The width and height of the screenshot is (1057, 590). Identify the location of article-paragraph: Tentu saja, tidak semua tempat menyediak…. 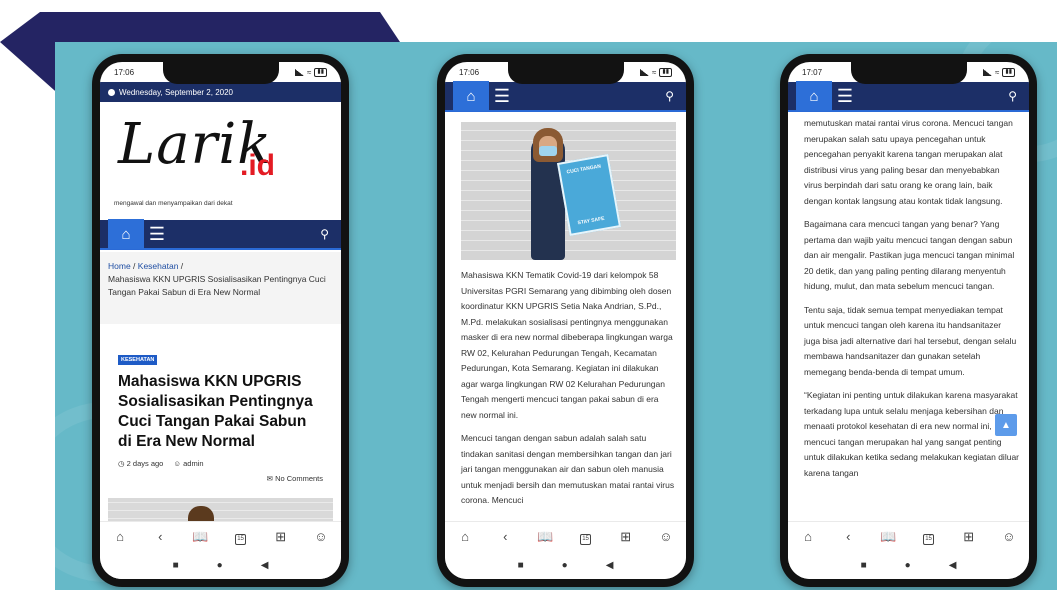
(910, 340).